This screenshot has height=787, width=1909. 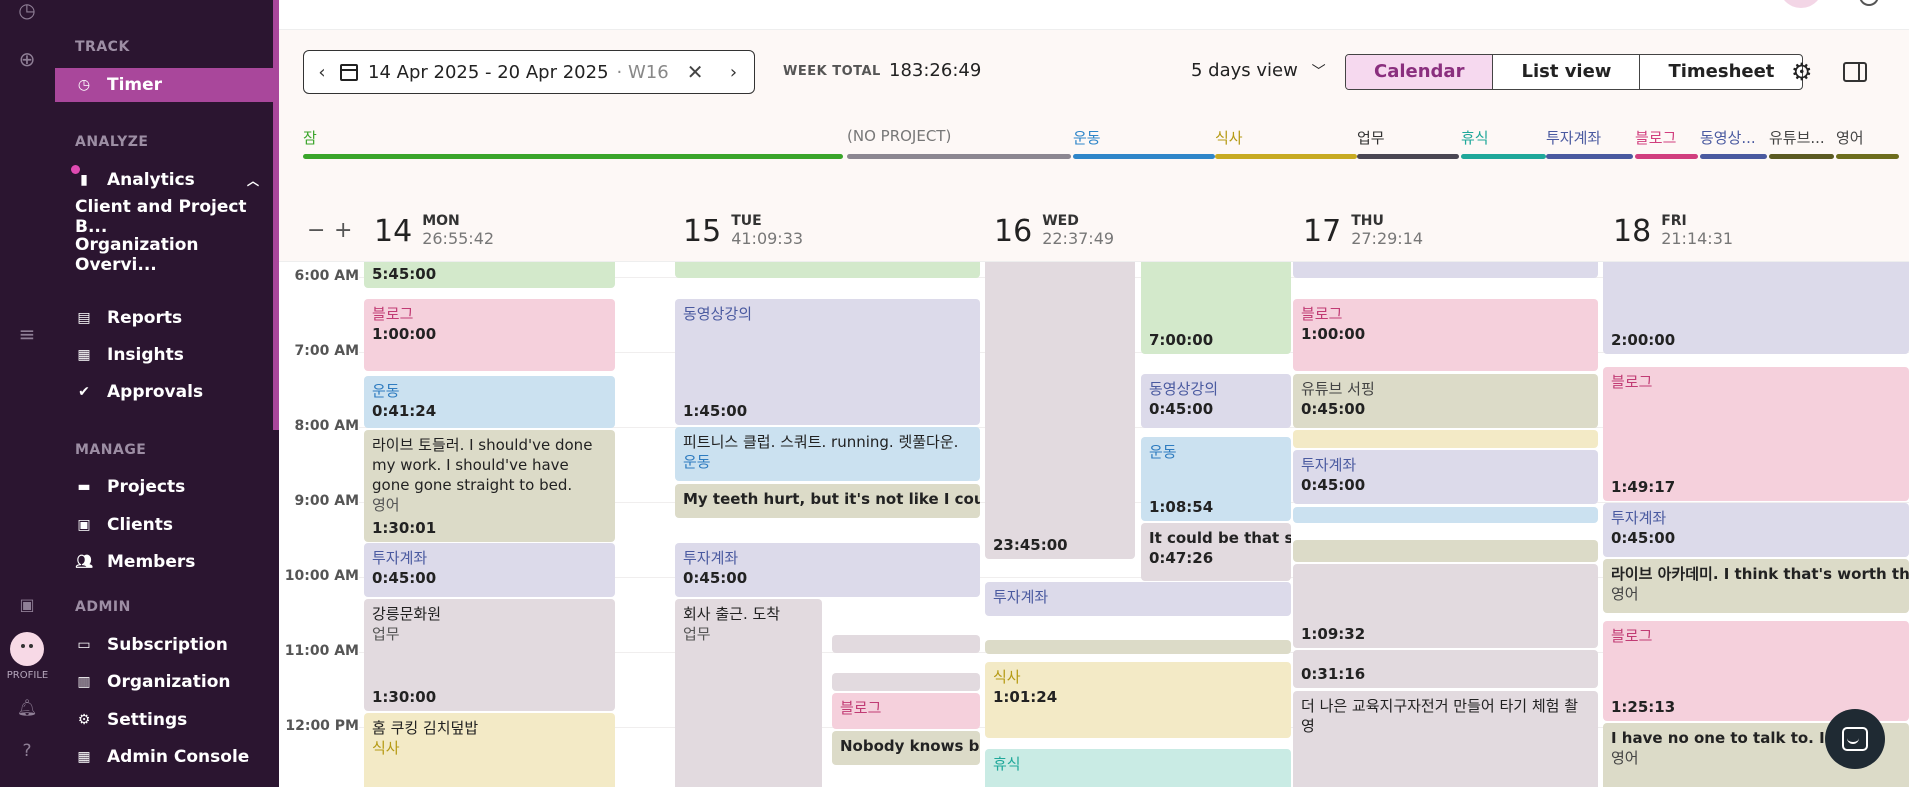 I want to click on sidebar-item-approvals: ✔ Approvals, so click(x=164, y=392).